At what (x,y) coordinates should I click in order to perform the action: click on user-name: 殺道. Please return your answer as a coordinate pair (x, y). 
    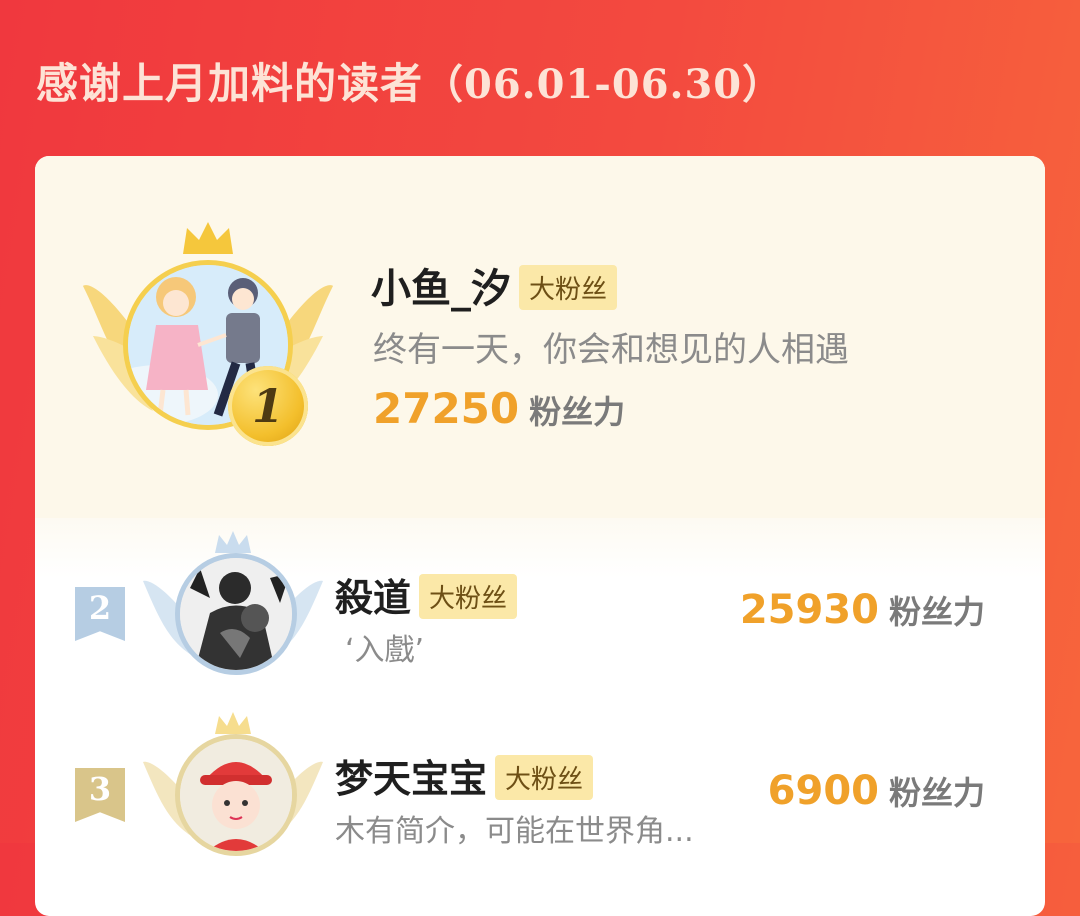
    Looking at the image, I should click on (373, 598).